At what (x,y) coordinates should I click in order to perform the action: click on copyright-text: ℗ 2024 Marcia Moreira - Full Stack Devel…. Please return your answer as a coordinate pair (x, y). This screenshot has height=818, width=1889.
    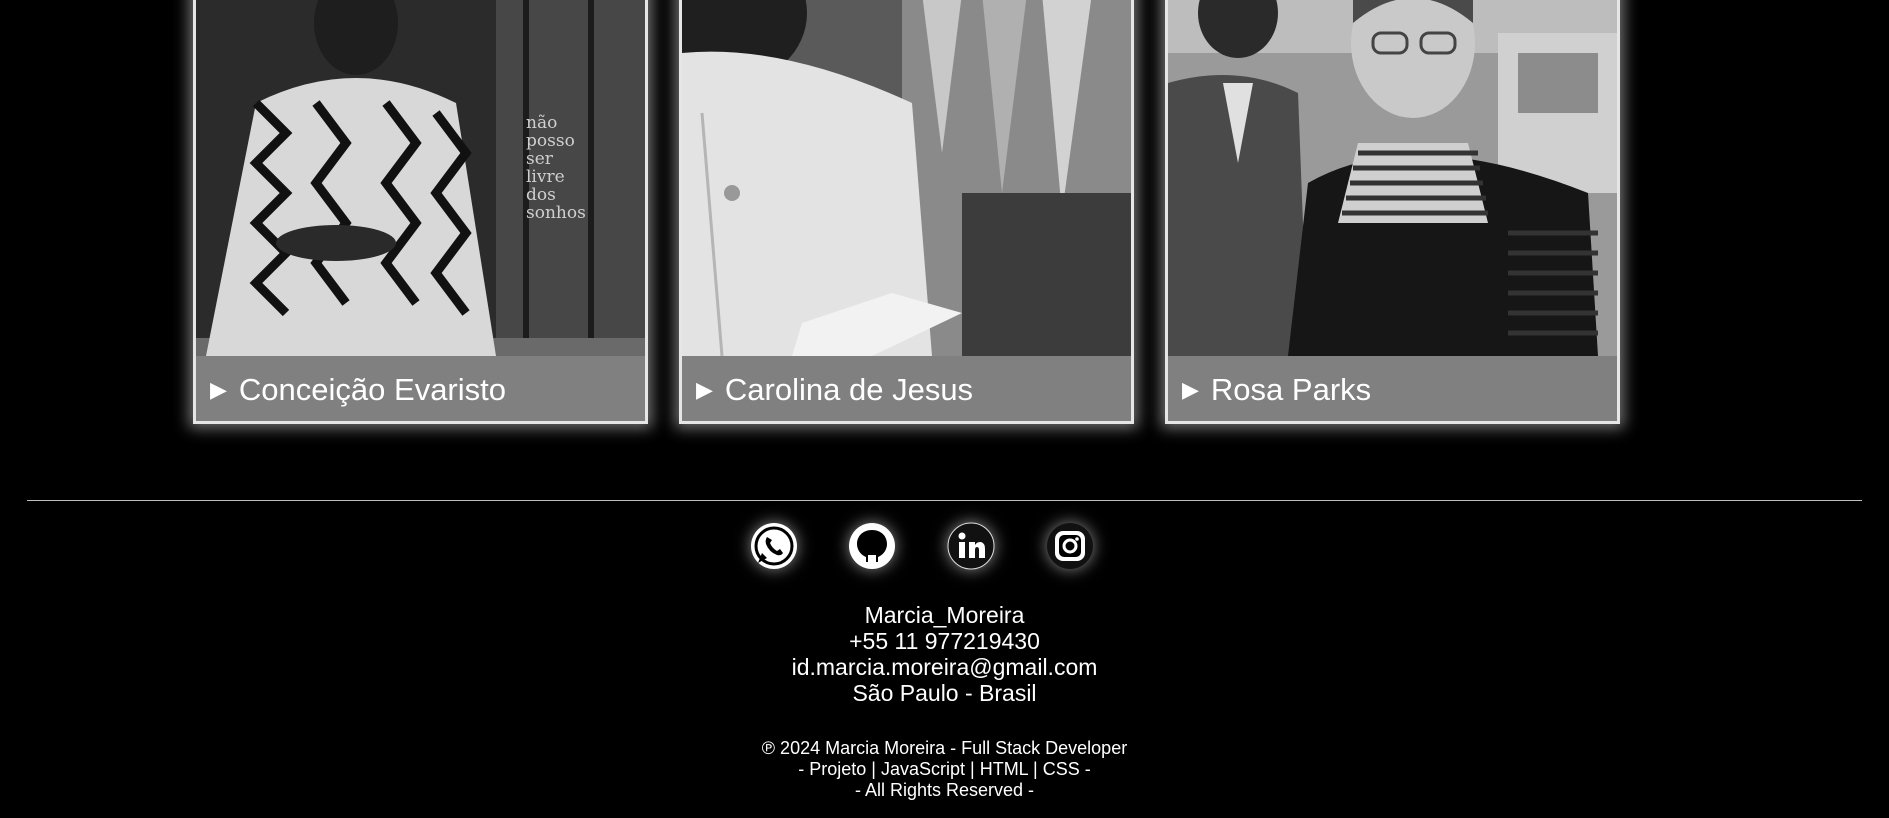
    Looking at the image, I should click on (944, 748).